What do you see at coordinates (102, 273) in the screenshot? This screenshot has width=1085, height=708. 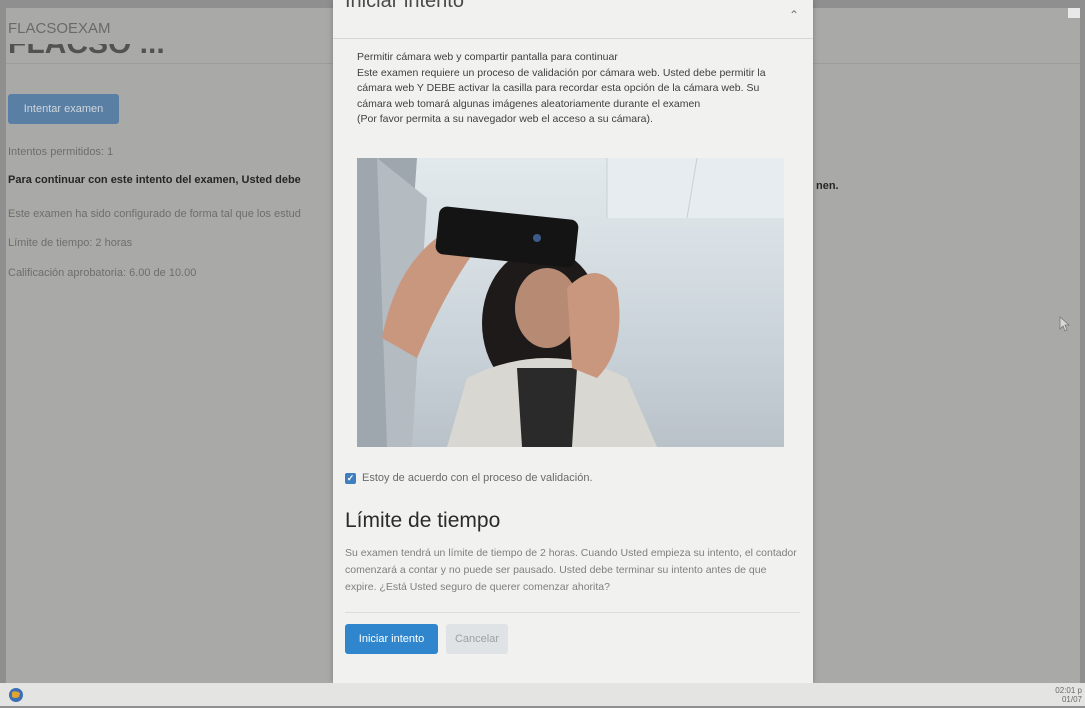 I see `passing-grade-text: Calificación aprobatoria: 6.00 de 10.00` at bounding box center [102, 273].